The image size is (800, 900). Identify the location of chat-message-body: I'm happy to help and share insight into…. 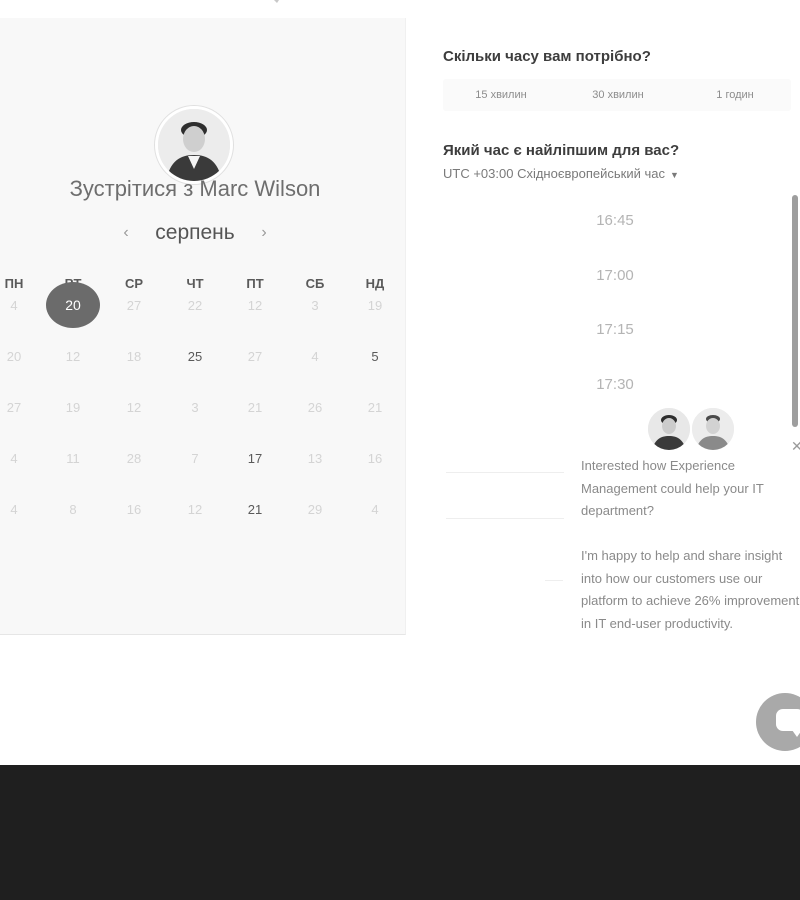
(690, 589).